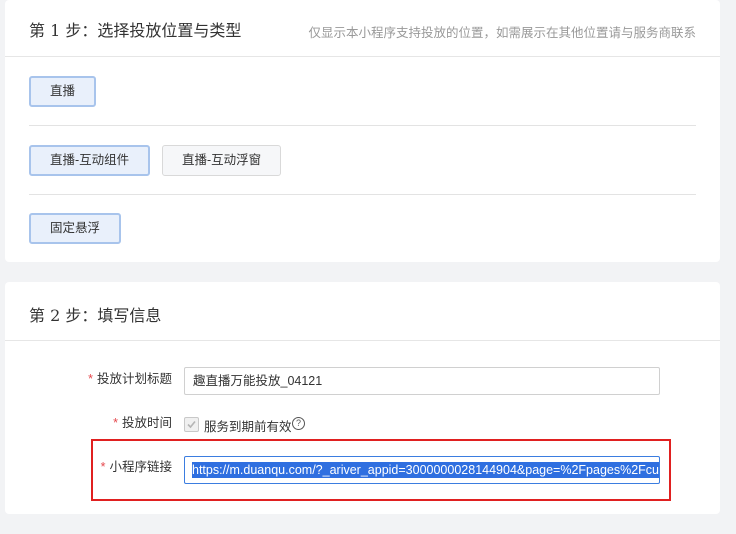 The height and width of the screenshot is (534, 736). Describe the element at coordinates (146, 423) in the screenshot. I see `plan-time-label-text: 投放时间` at that location.